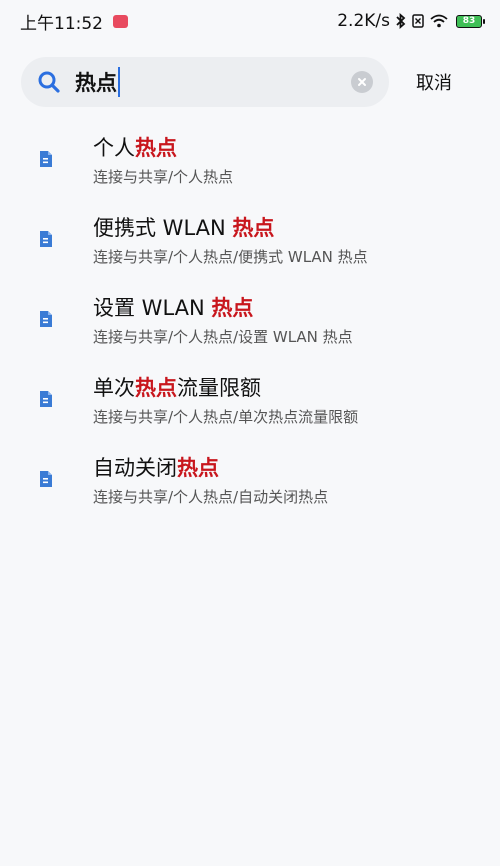 This screenshot has height=866, width=500. I want to click on search-row: 热点 取消, so click(256, 82).